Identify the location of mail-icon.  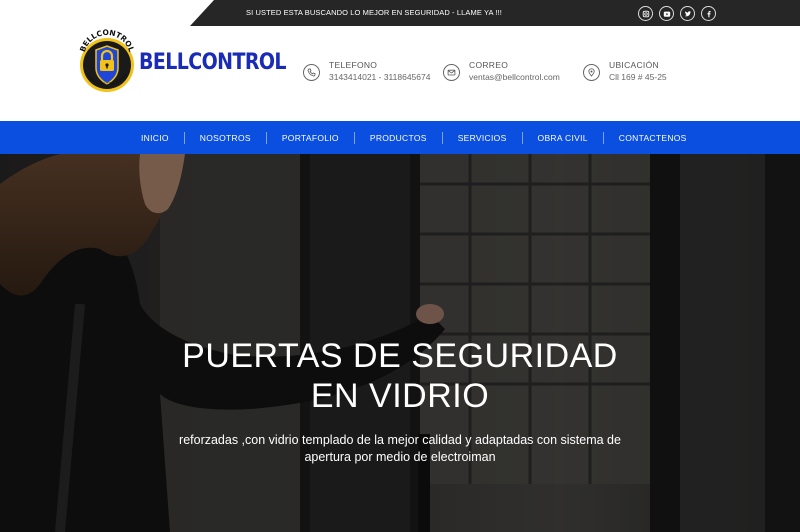
(451, 72).